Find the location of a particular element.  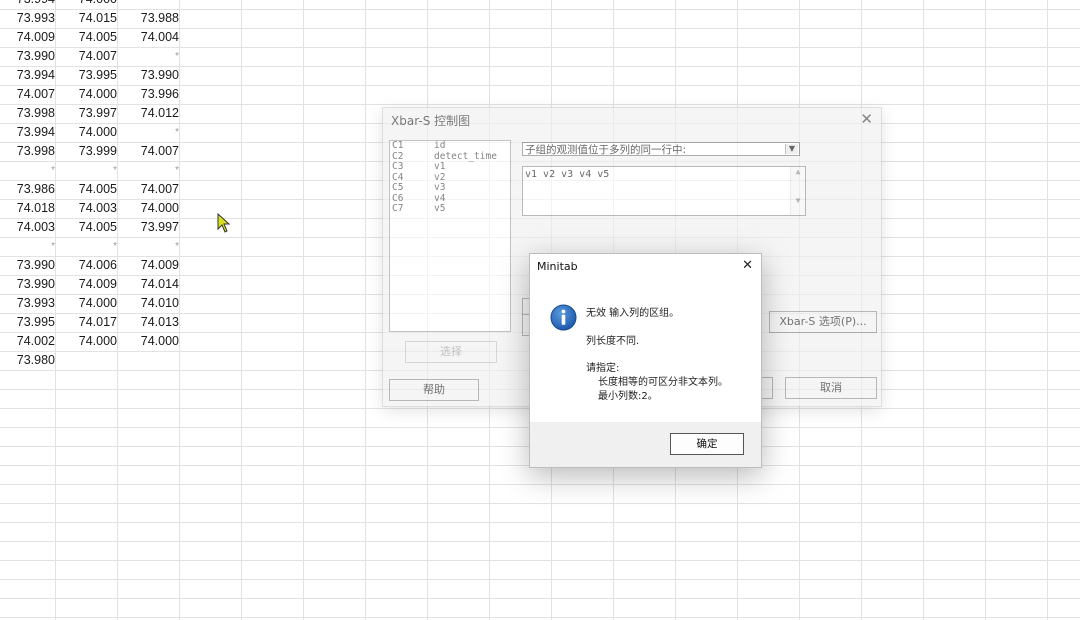

cancel-button: 取消 is located at coordinates (831, 388).